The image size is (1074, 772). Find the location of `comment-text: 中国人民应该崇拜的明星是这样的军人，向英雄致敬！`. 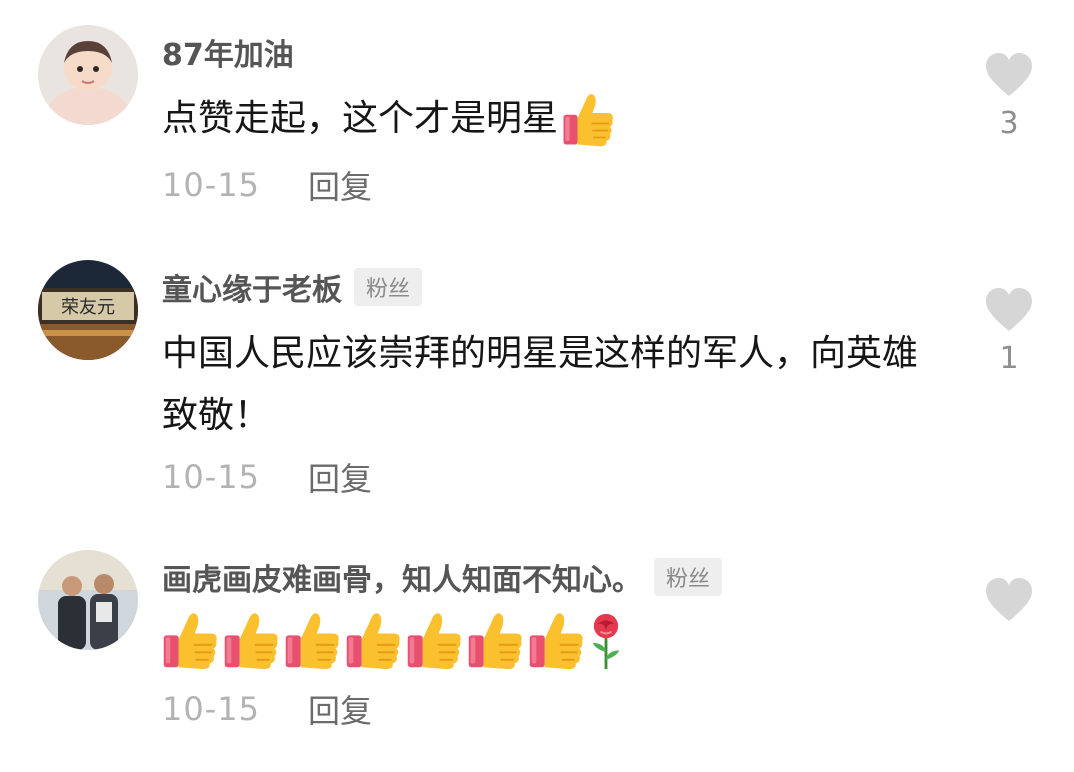

comment-text: 中国人民应该崇拜的明星是这样的军人，向英雄致敬！ is located at coordinates (552, 385).